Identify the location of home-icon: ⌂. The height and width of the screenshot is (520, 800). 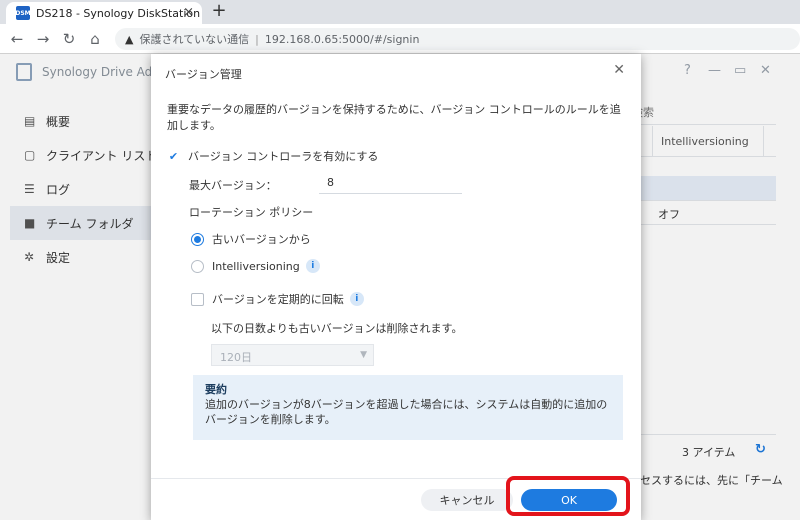
(95, 39).